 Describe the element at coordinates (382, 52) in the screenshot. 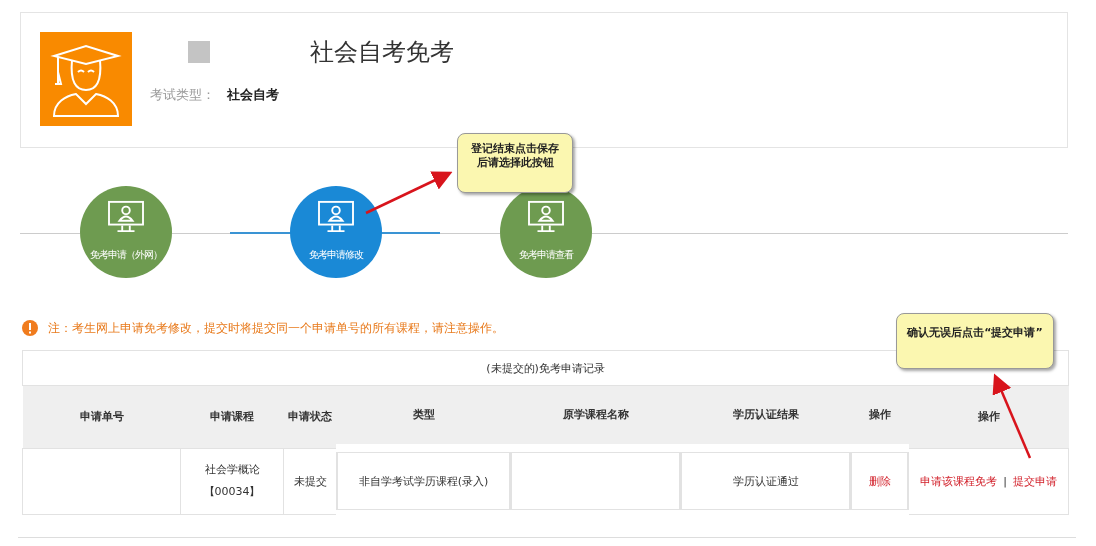

I see `page-title: 社会自考免考` at that location.